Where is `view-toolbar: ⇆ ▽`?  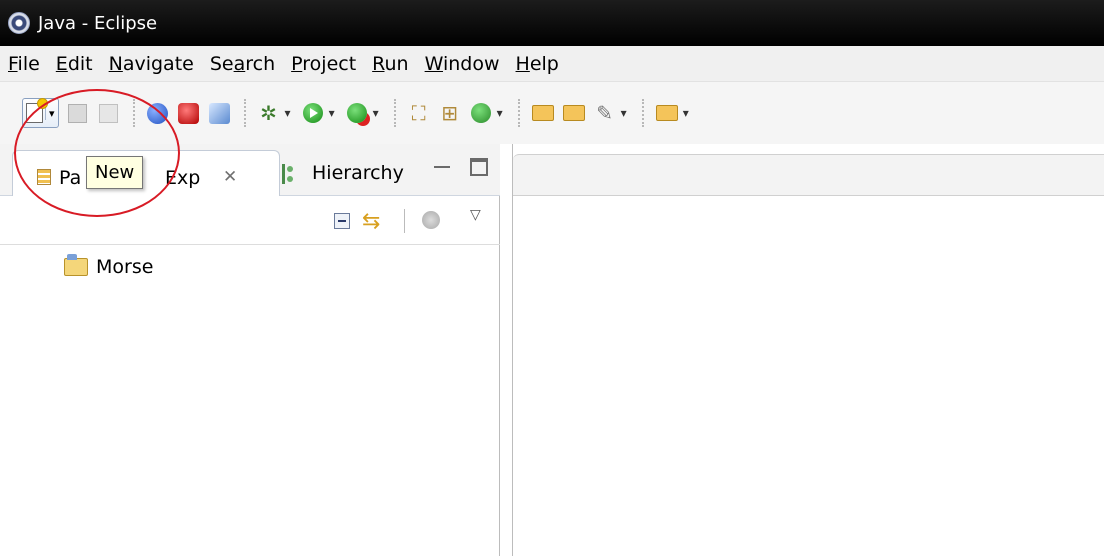 view-toolbar: ⇆ ▽ is located at coordinates (250, 221).